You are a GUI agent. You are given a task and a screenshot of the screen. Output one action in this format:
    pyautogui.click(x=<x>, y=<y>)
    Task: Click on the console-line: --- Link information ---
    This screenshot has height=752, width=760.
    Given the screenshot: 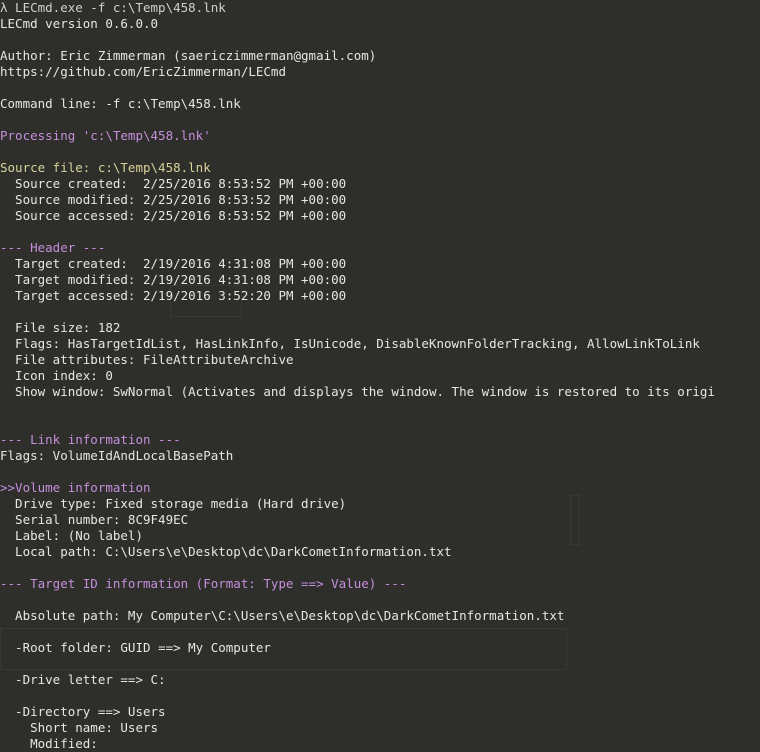 What is the action you would take?
    pyautogui.click(x=90, y=439)
    